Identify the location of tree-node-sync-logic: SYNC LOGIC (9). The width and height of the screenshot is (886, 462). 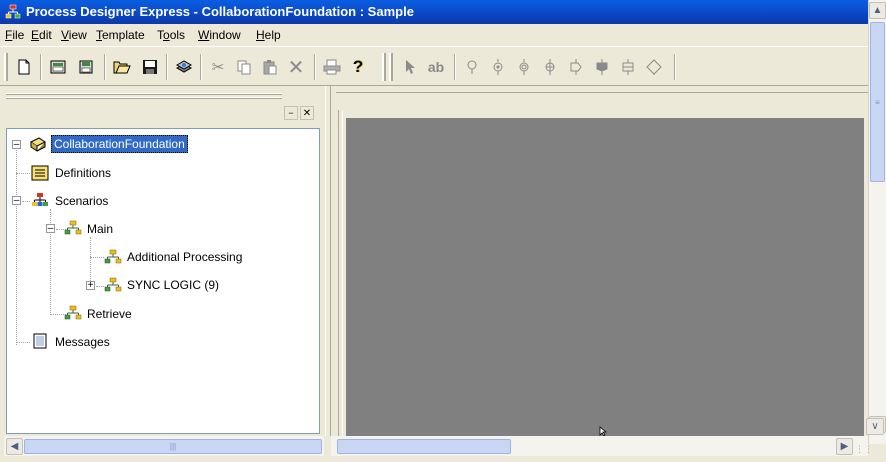
(173, 285).